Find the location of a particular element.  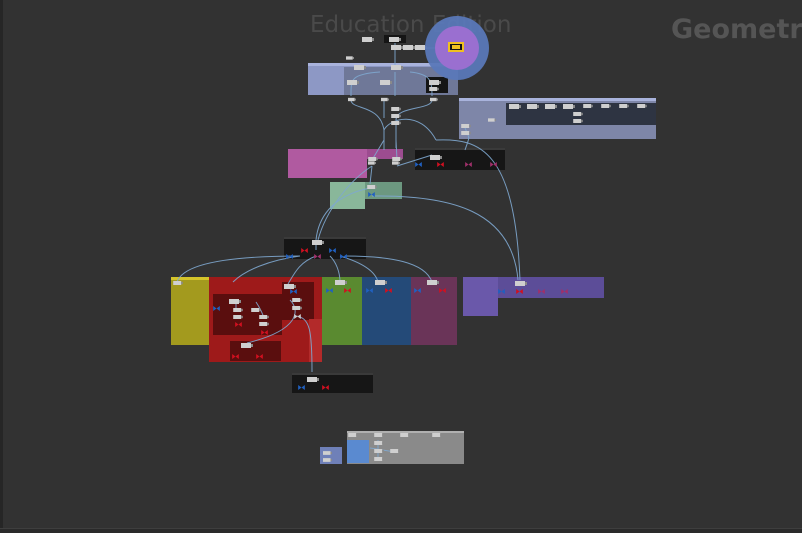

network-box-navy is located at coordinates (386, 311).